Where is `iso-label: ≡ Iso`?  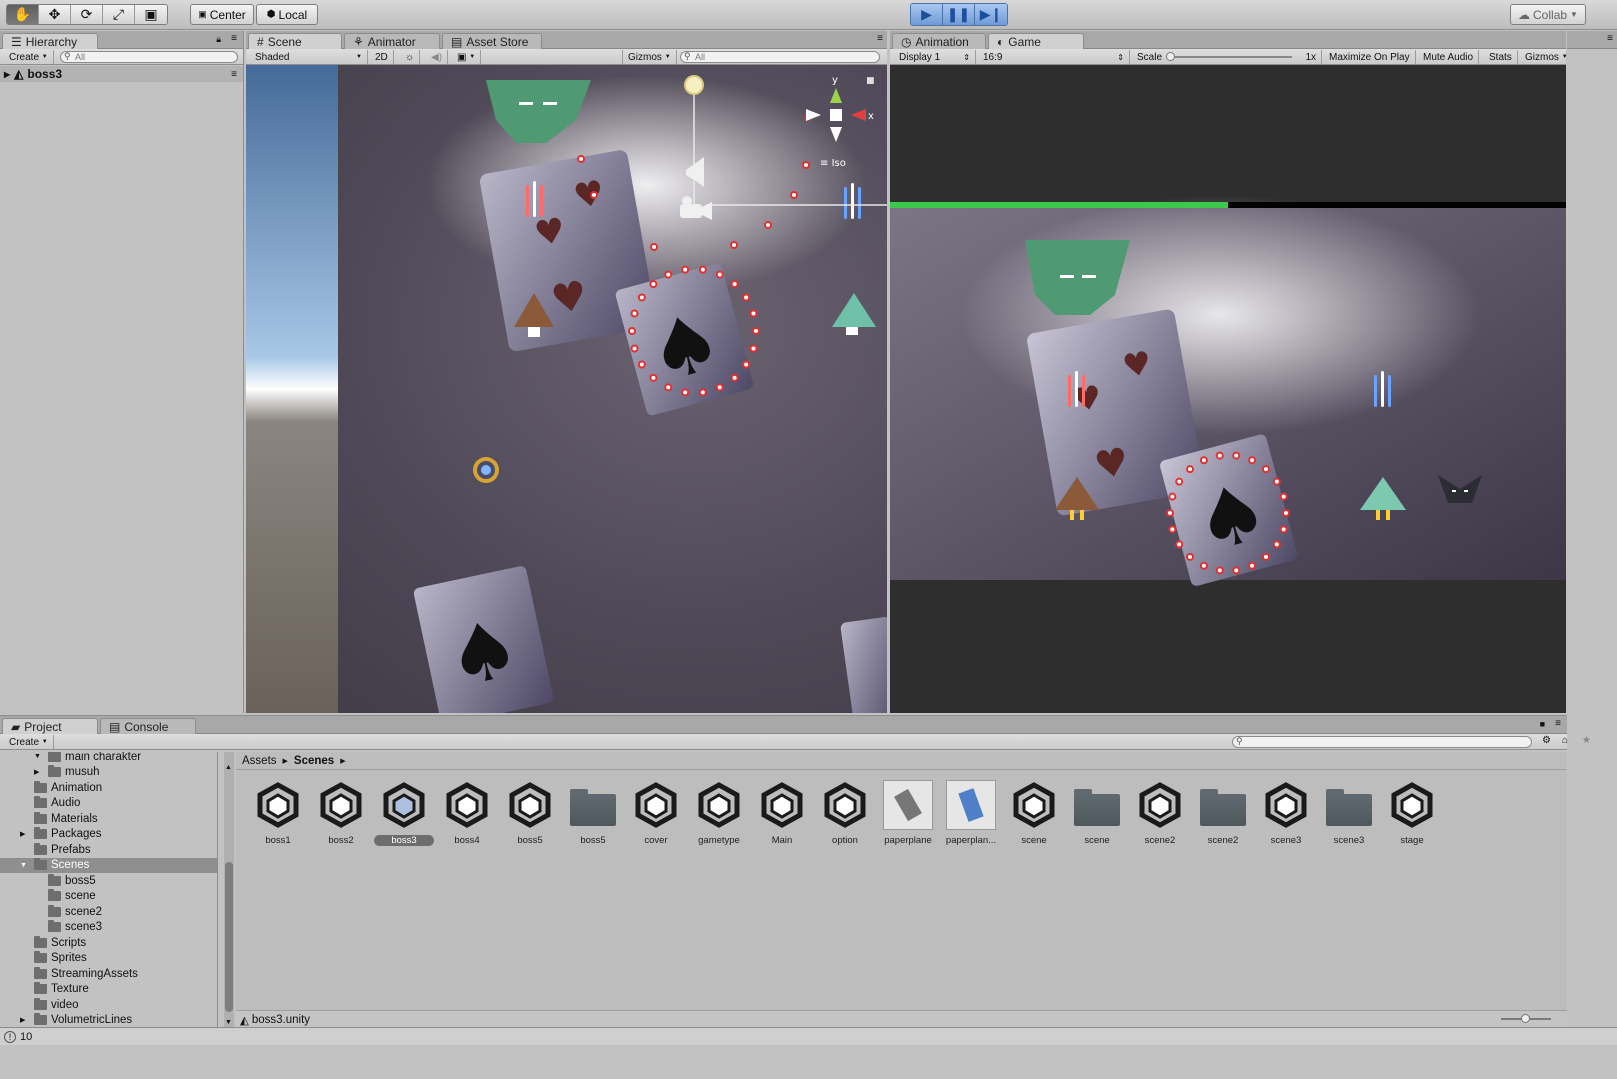 iso-label: ≡ Iso is located at coordinates (833, 163).